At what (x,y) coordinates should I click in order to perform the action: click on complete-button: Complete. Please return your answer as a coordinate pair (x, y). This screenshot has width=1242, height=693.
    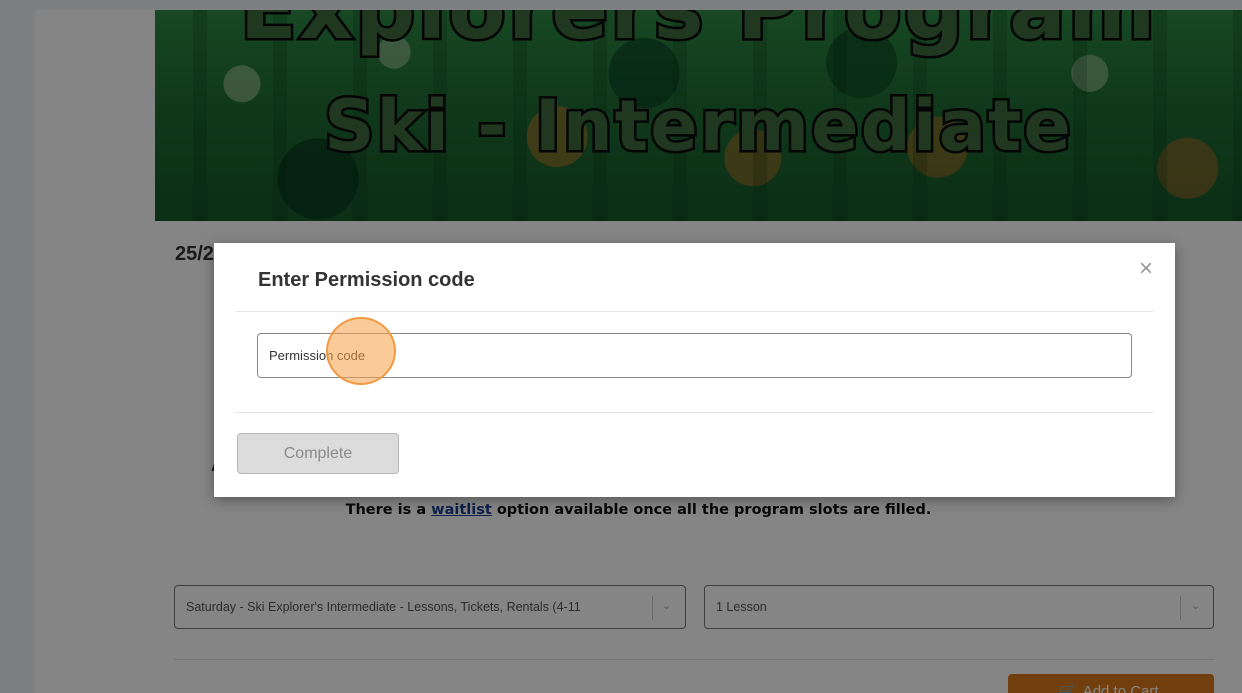
    Looking at the image, I should click on (318, 453).